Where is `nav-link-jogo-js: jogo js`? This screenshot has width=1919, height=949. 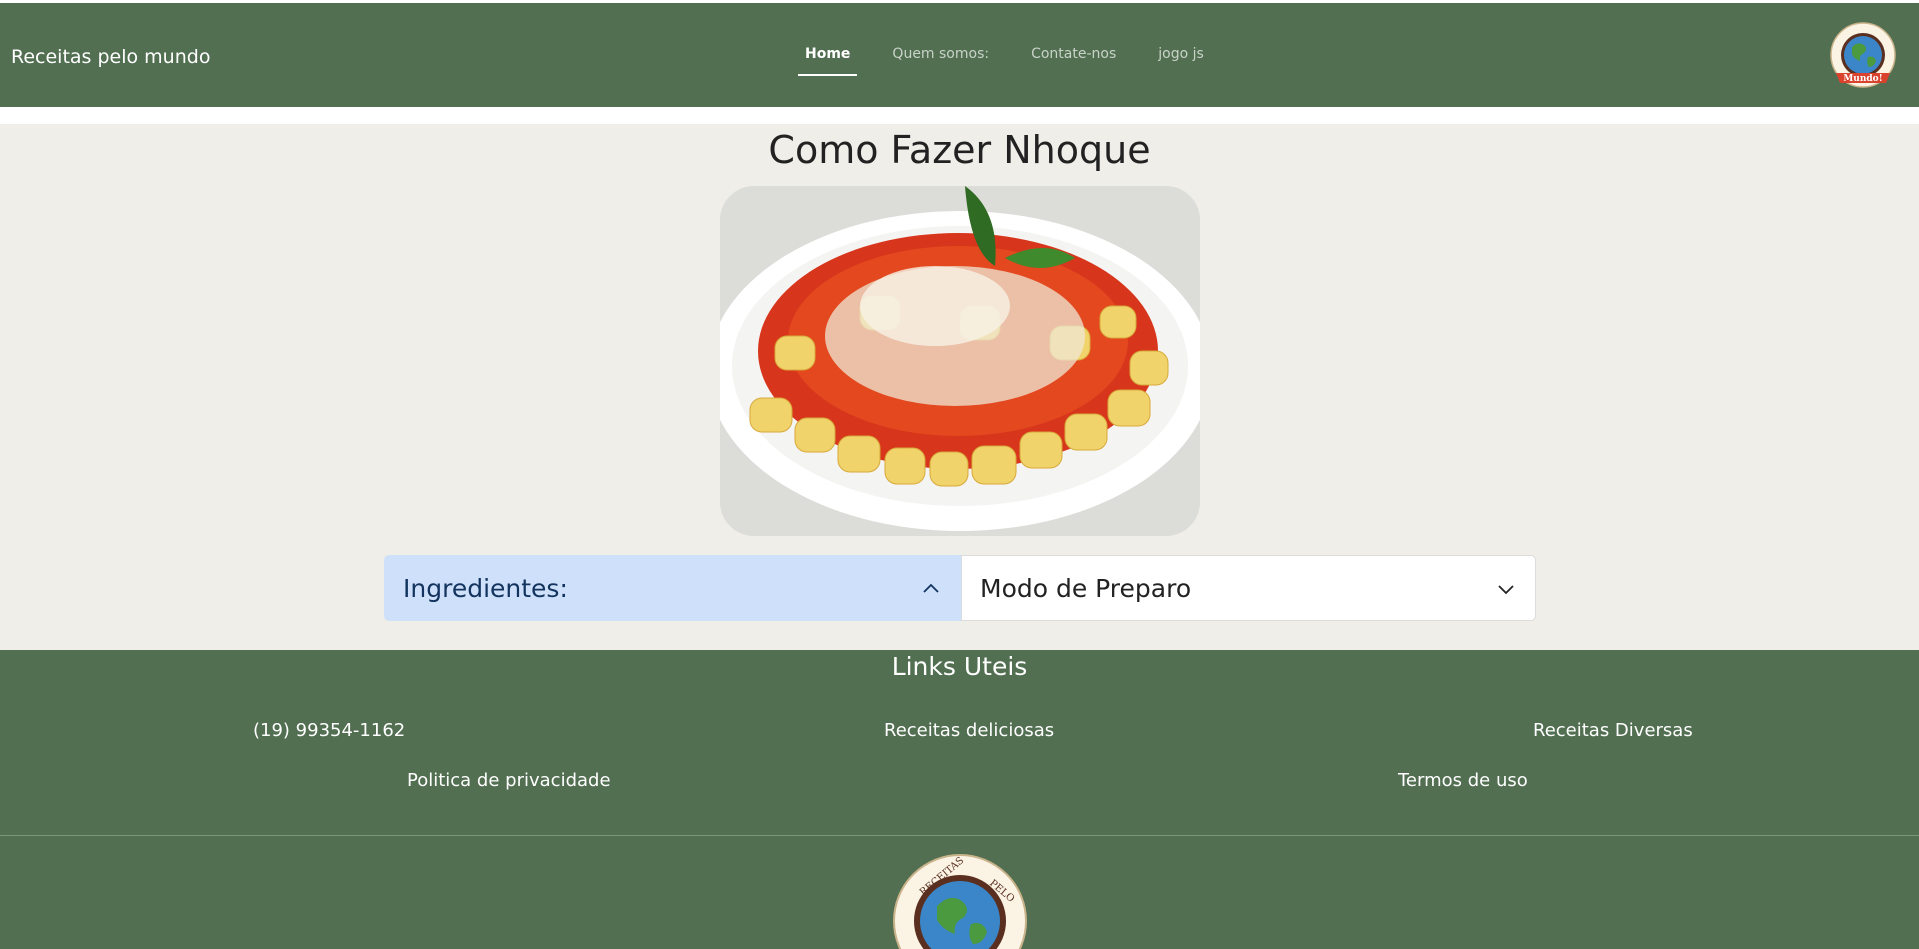
nav-link-jogo-js: jogo js is located at coordinates (1181, 59).